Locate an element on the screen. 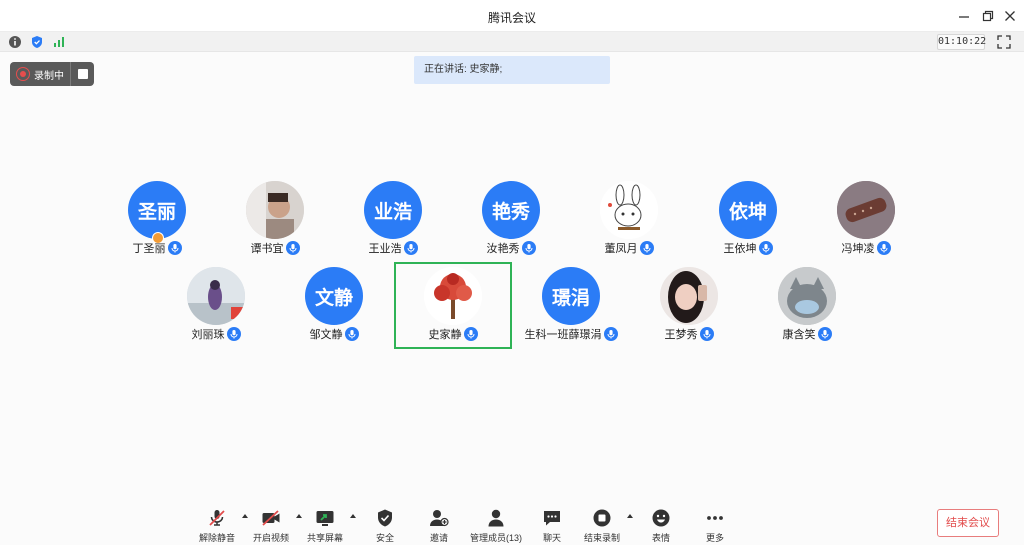  participant-name: 董凤月 is located at coordinates (629, 248).